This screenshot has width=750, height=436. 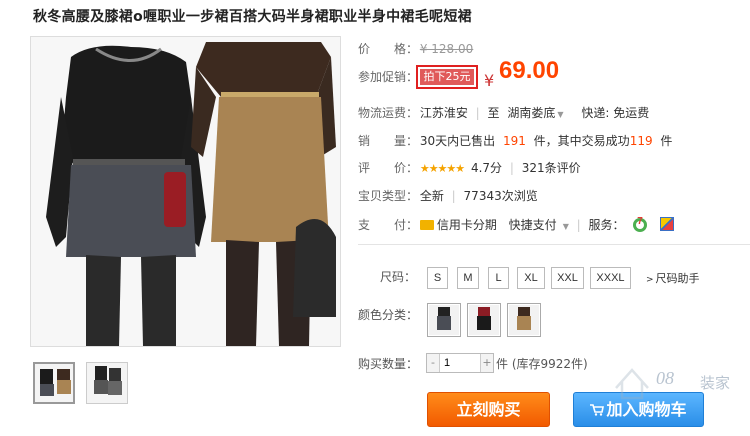 I want to click on size-option-xl: XL, so click(x=531, y=278).